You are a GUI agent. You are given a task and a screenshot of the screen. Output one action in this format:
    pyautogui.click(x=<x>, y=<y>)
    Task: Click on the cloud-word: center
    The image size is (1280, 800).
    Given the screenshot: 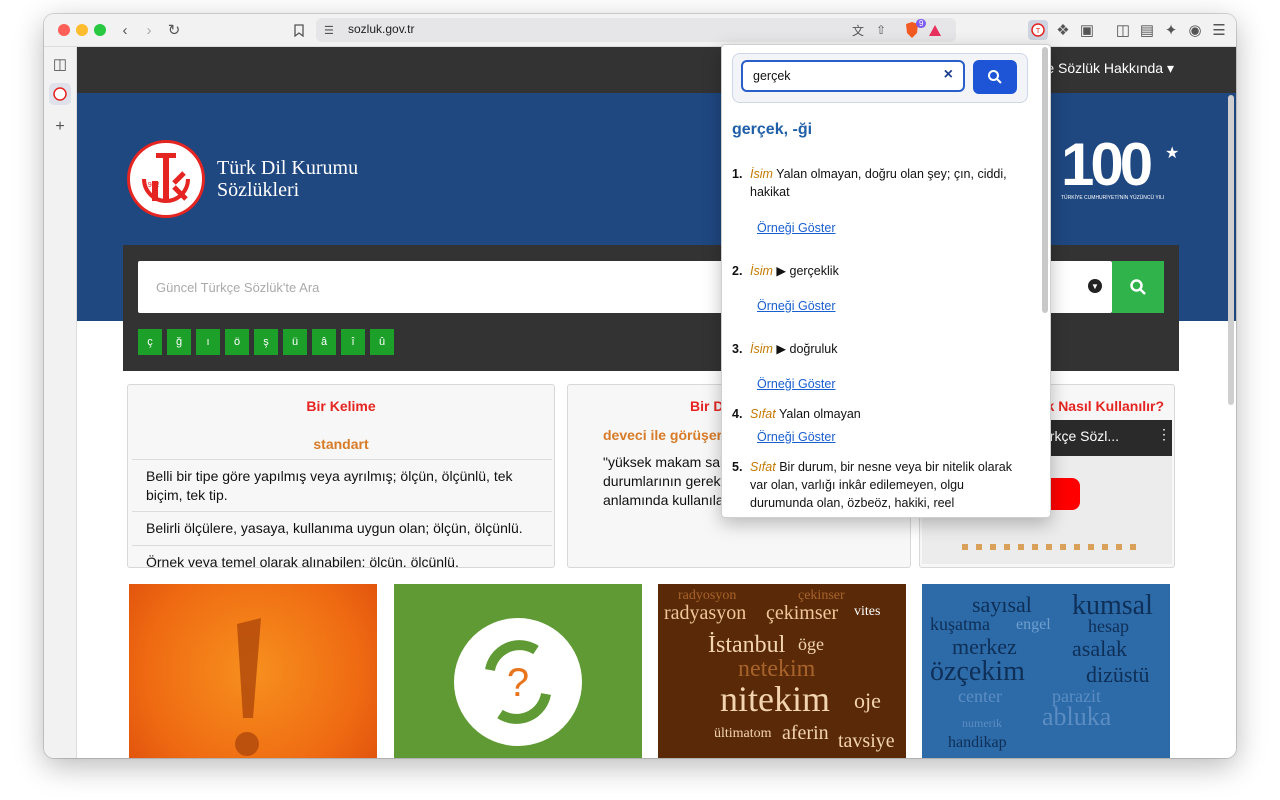 What is the action you would take?
    pyautogui.click(x=980, y=696)
    